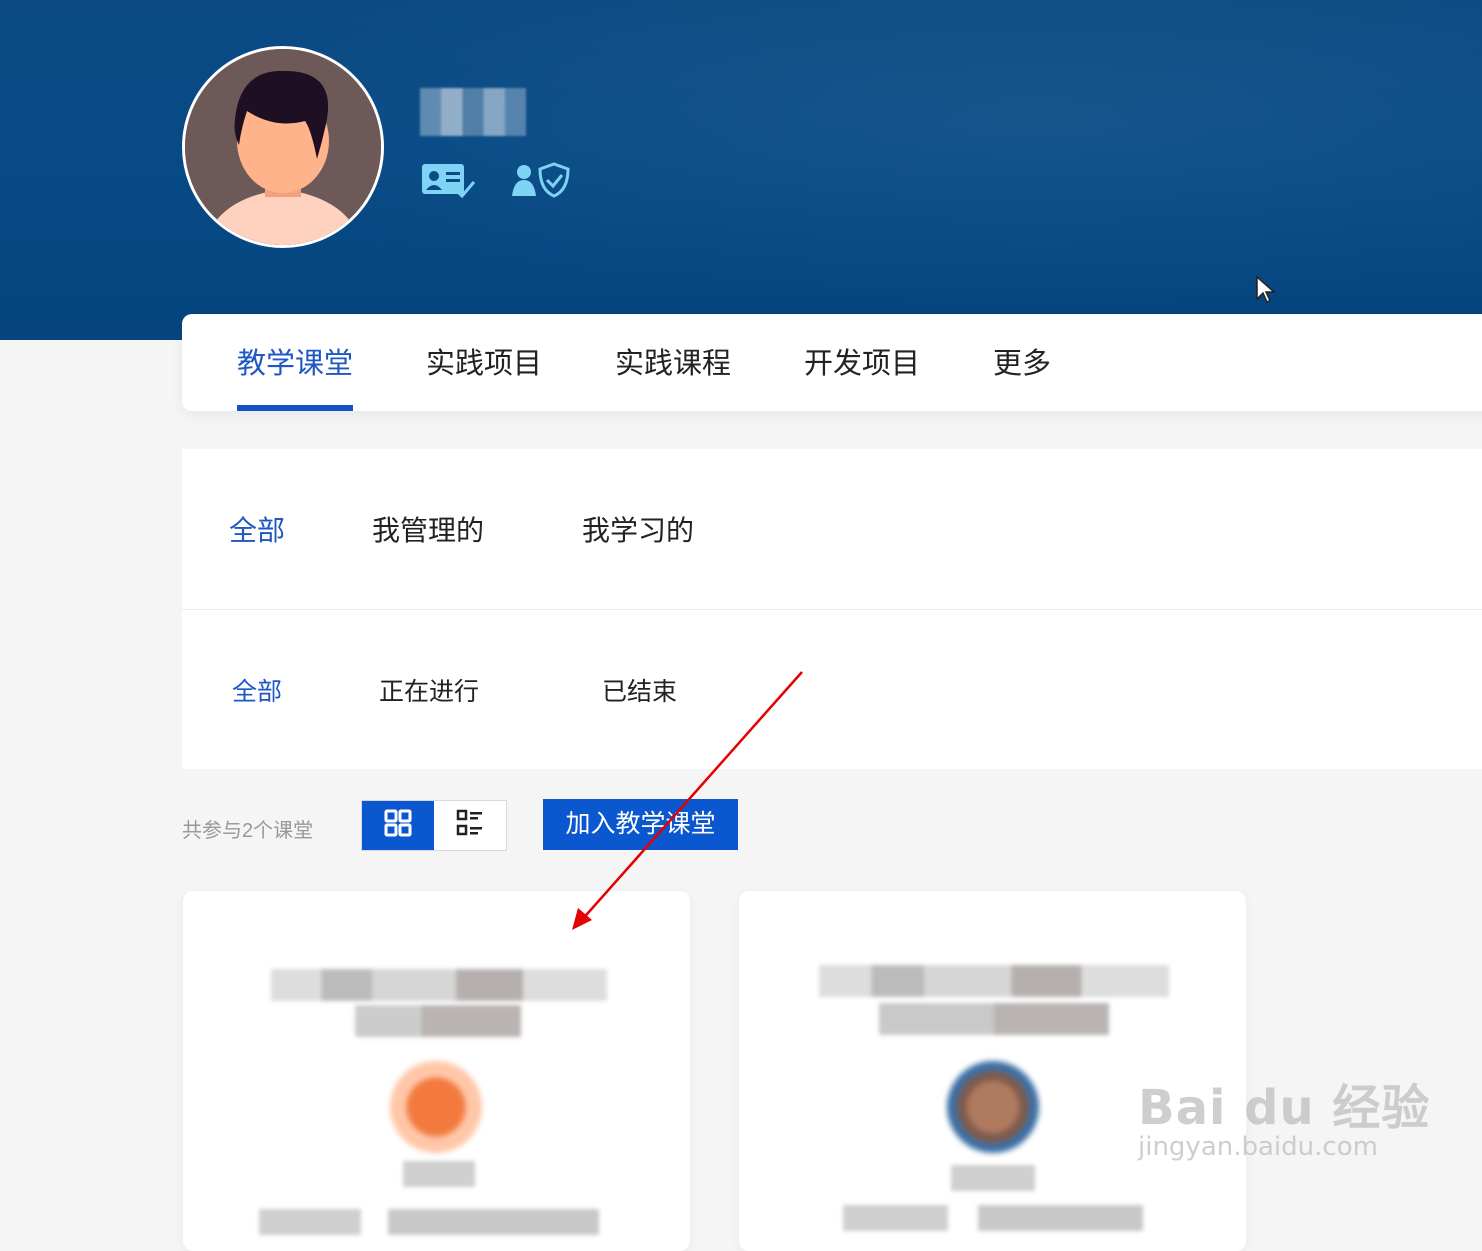 Image resolution: width=1482 pixels, height=1251 pixels. What do you see at coordinates (248, 831) in the screenshot?
I see `classroom-count: 共参与2个课堂` at bounding box center [248, 831].